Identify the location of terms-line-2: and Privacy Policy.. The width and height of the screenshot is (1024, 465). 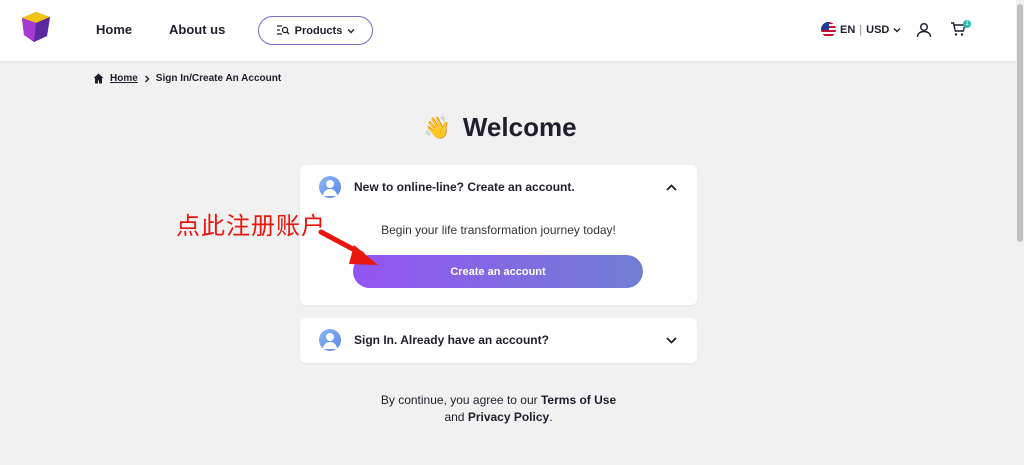
(498, 417).